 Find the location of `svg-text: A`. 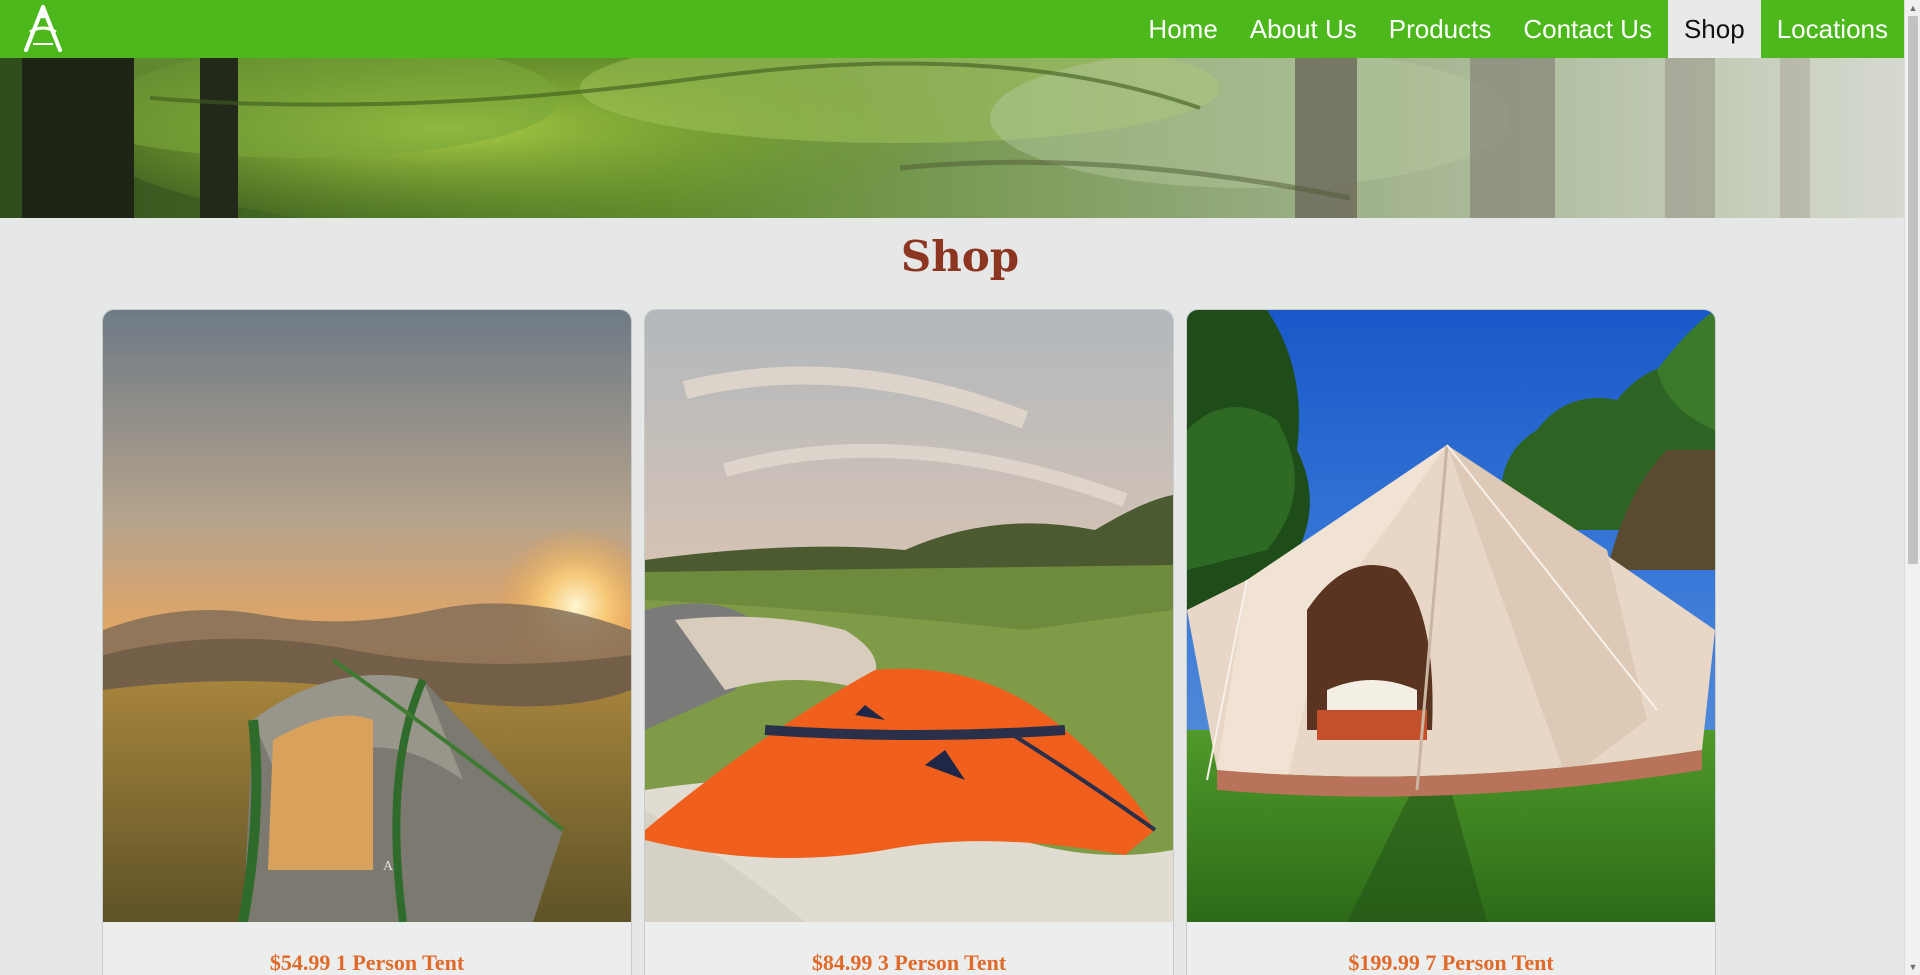

svg-text: A is located at coordinates (388, 866).